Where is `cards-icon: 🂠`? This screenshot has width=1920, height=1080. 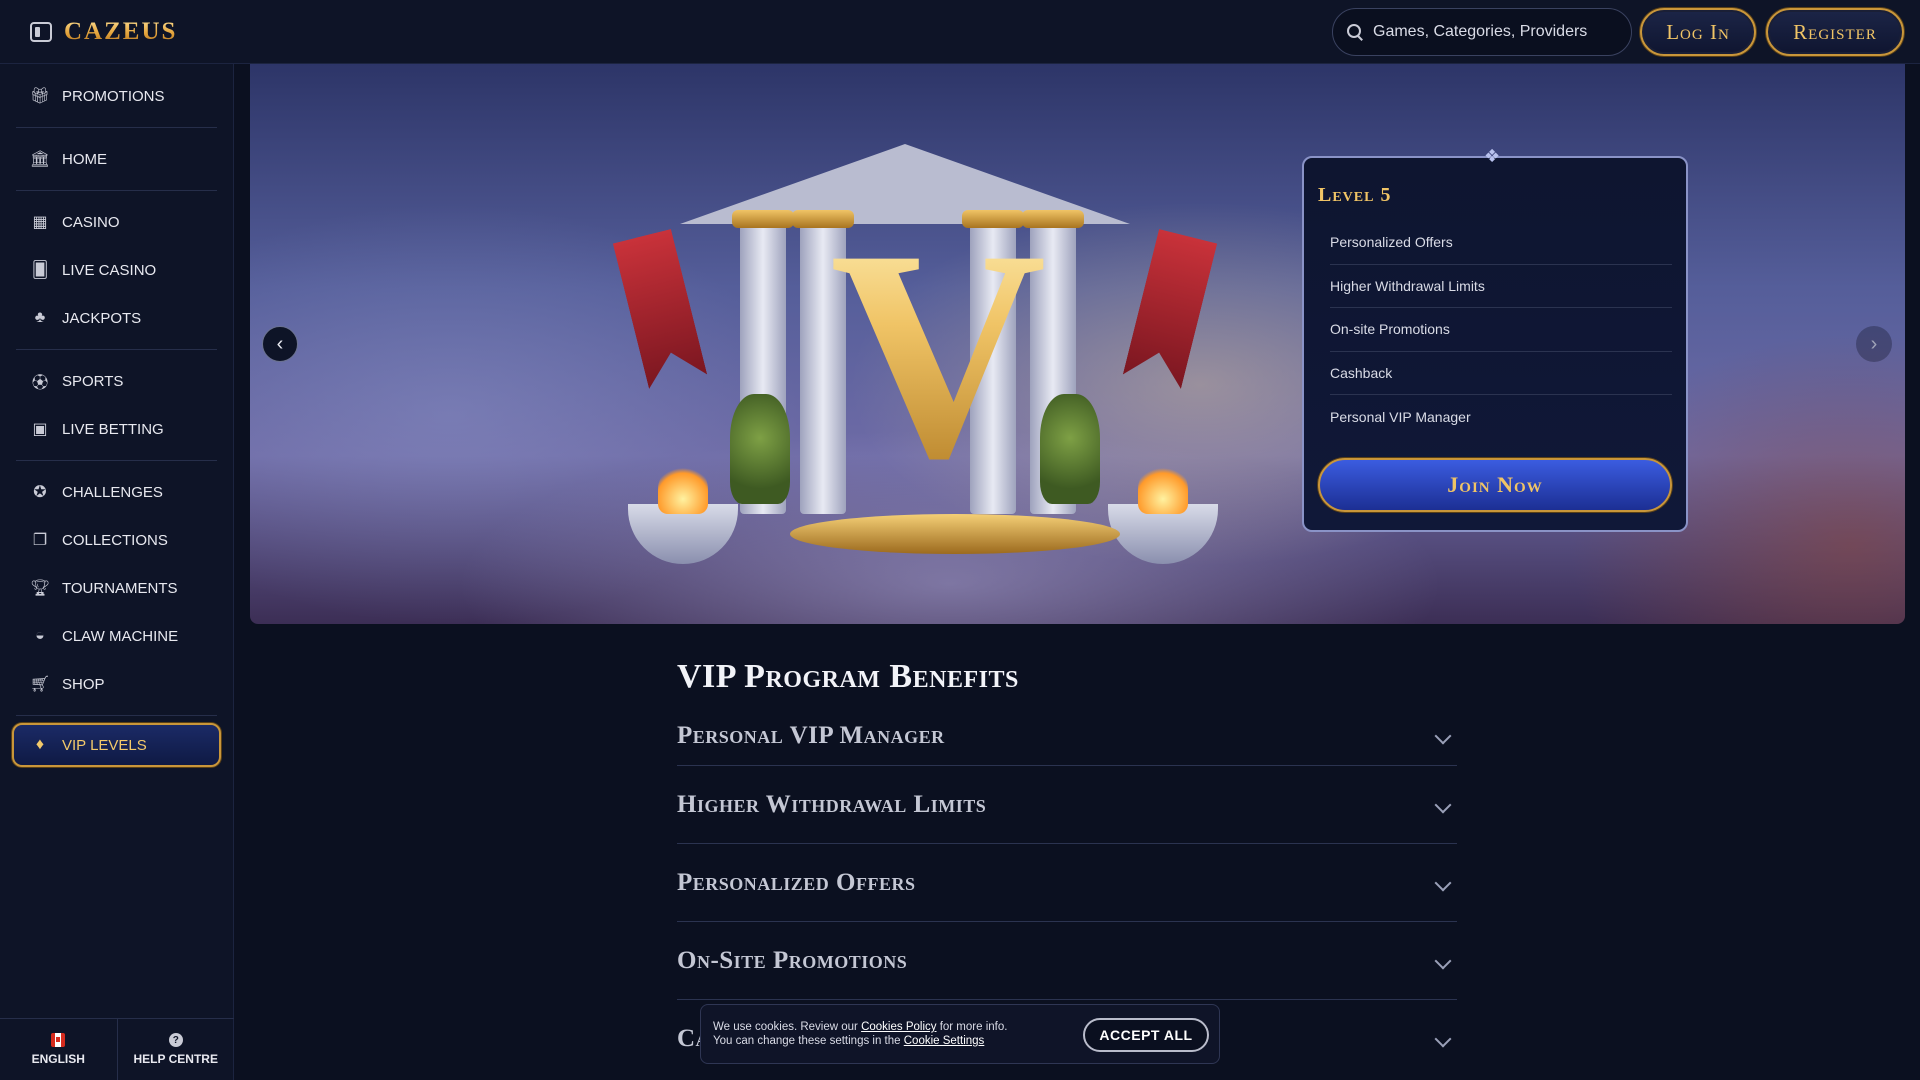 cards-icon: 🂠 is located at coordinates (40, 270).